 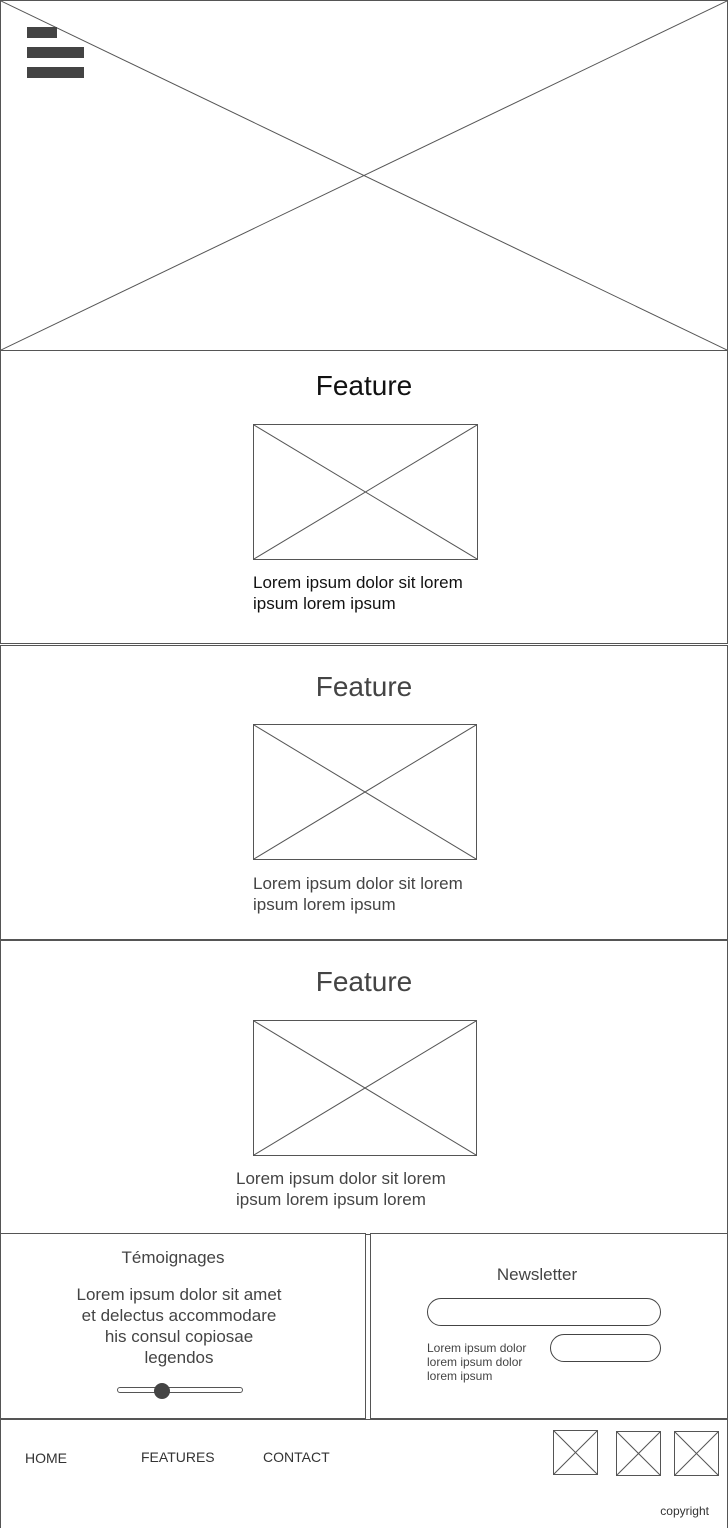 What do you see at coordinates (162, 1391) in the screenshot?
I see `slider-thumb` at bounding box center [162, 1391].